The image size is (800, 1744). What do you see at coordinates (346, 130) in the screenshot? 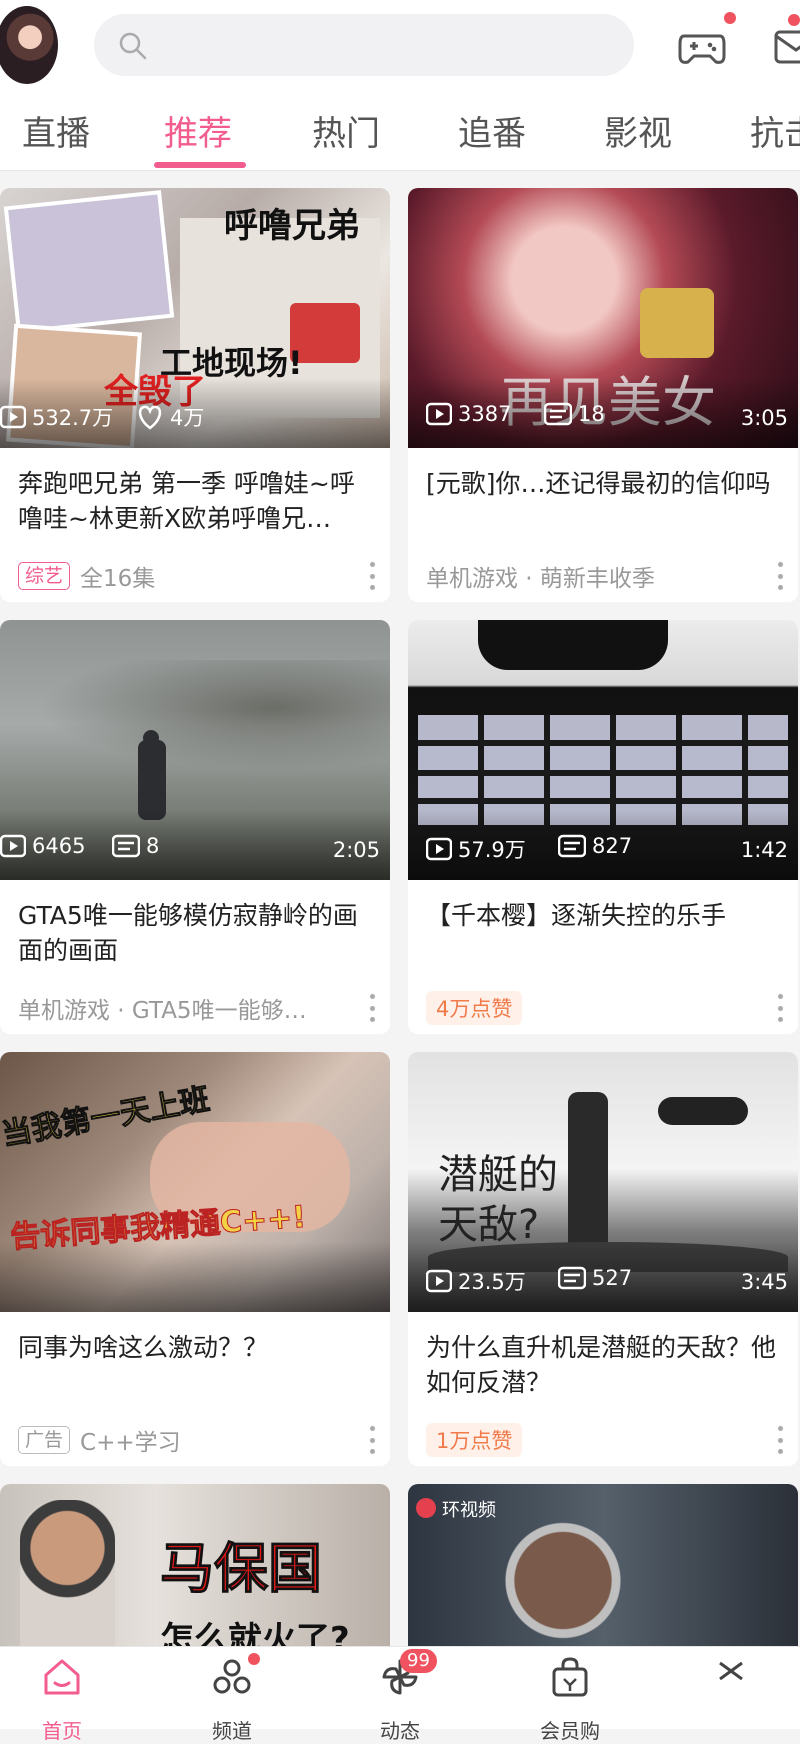
I see `tab-hot: 热门` at bounding box center [346, 130].